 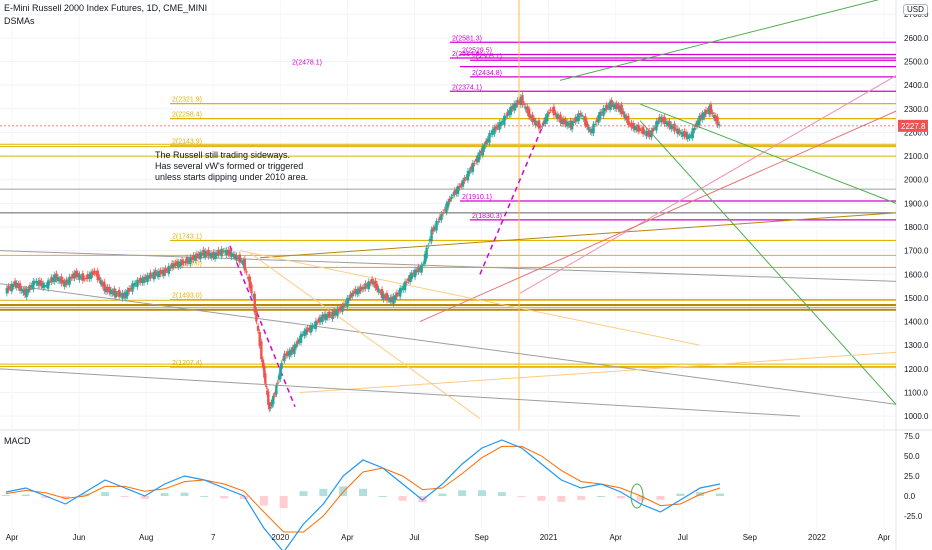 I want to click on y-tick-label: 1400.0, so click(x=916, y=322).